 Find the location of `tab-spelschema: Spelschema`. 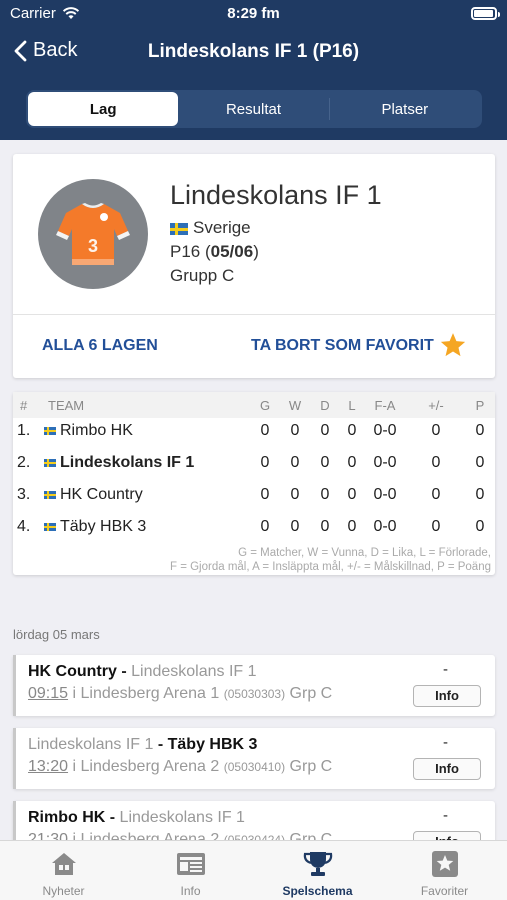

tab-spelschema: Spelschema is located at coordinates (317, 870).